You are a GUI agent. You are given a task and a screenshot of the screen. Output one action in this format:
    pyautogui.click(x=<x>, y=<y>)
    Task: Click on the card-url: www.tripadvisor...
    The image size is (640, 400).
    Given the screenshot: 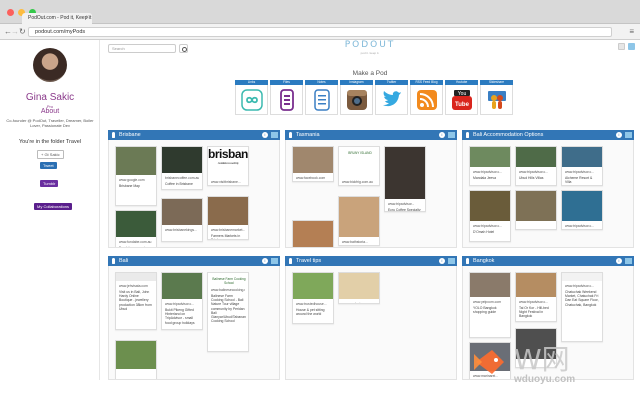 What is the action you would take?
    pyautogui.click(x=405, y=204)
    